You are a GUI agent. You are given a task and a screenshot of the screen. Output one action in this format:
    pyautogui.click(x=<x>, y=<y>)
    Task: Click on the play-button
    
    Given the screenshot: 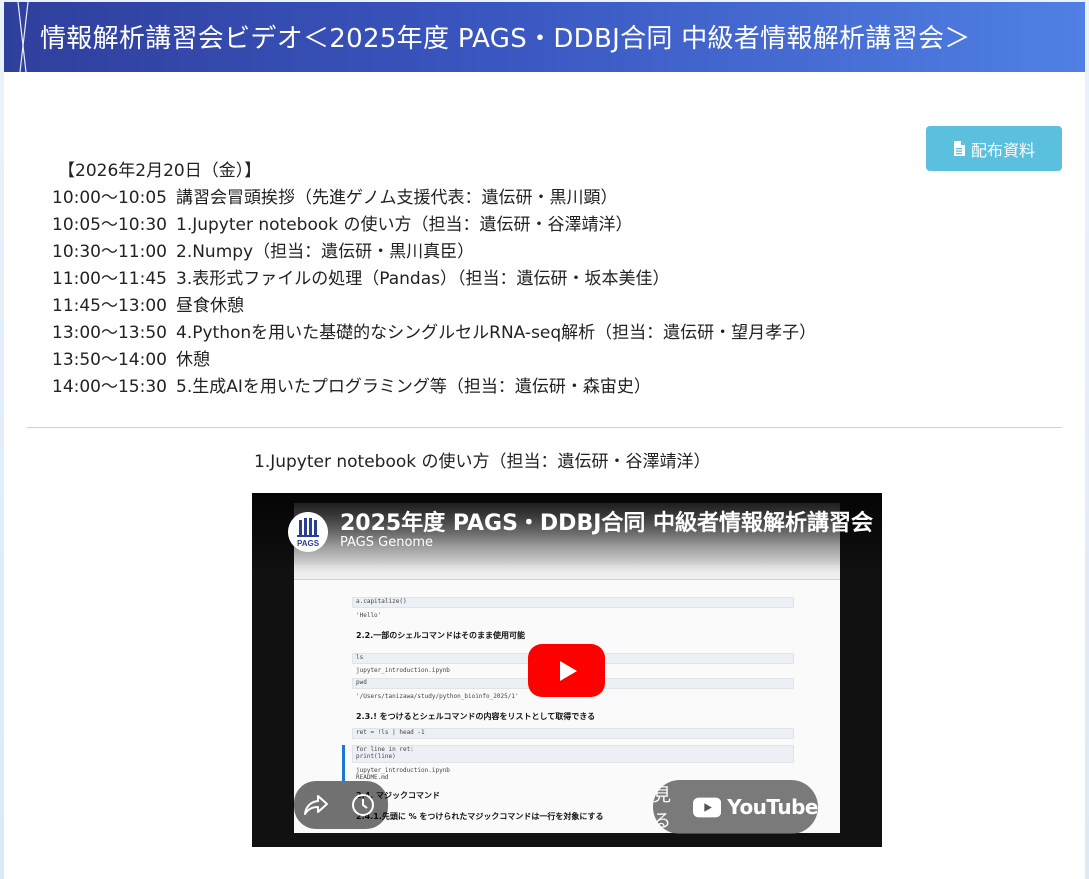 What is the action you would take?
    pyautogui.click(x=566, y=670)
    